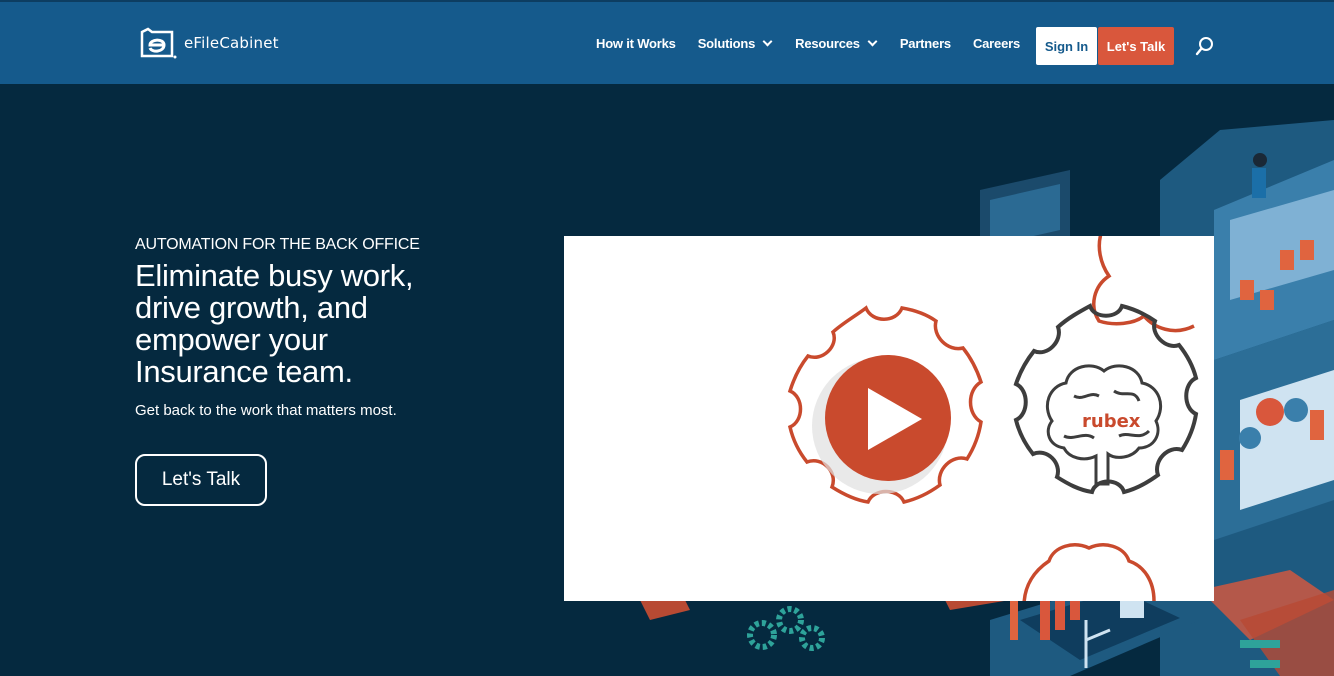 This screenshot has height=676, width=1334. What do you see at coordinates (201, 480) in the screenshot?
I see `lets-talk-hero-button: Let's Talk` at bounding box center [201, 480].